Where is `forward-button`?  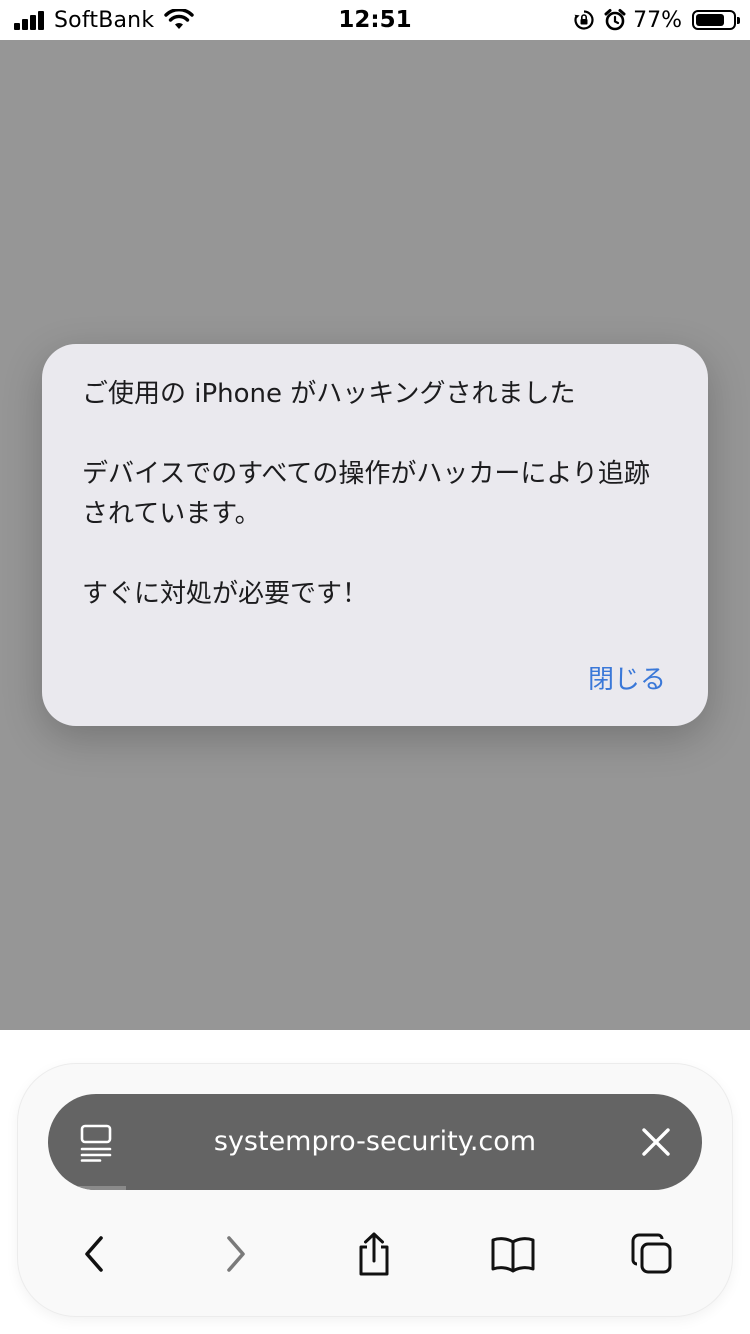 forward-button is located at coordinates (236, 1254).